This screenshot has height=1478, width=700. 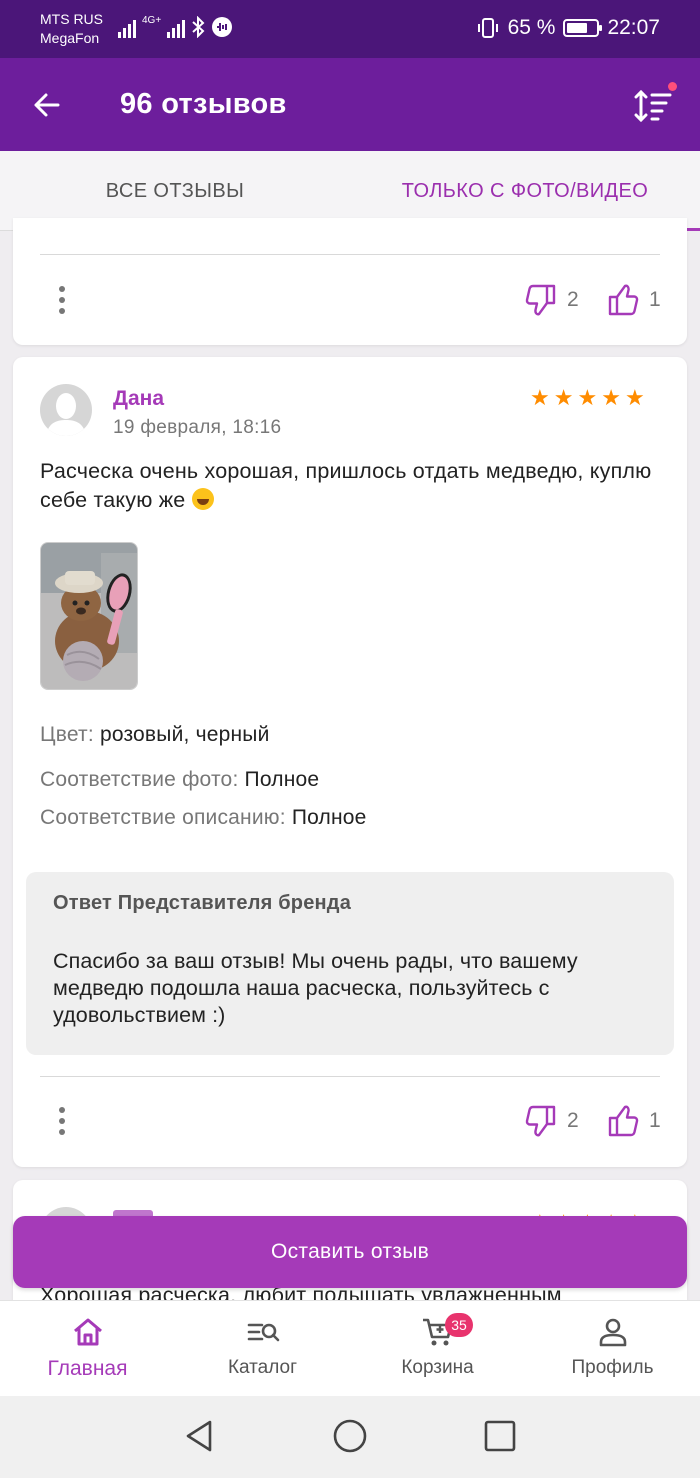 I want to click on nav-item-cart: Корзина 35, so click(x=437, y=1349).